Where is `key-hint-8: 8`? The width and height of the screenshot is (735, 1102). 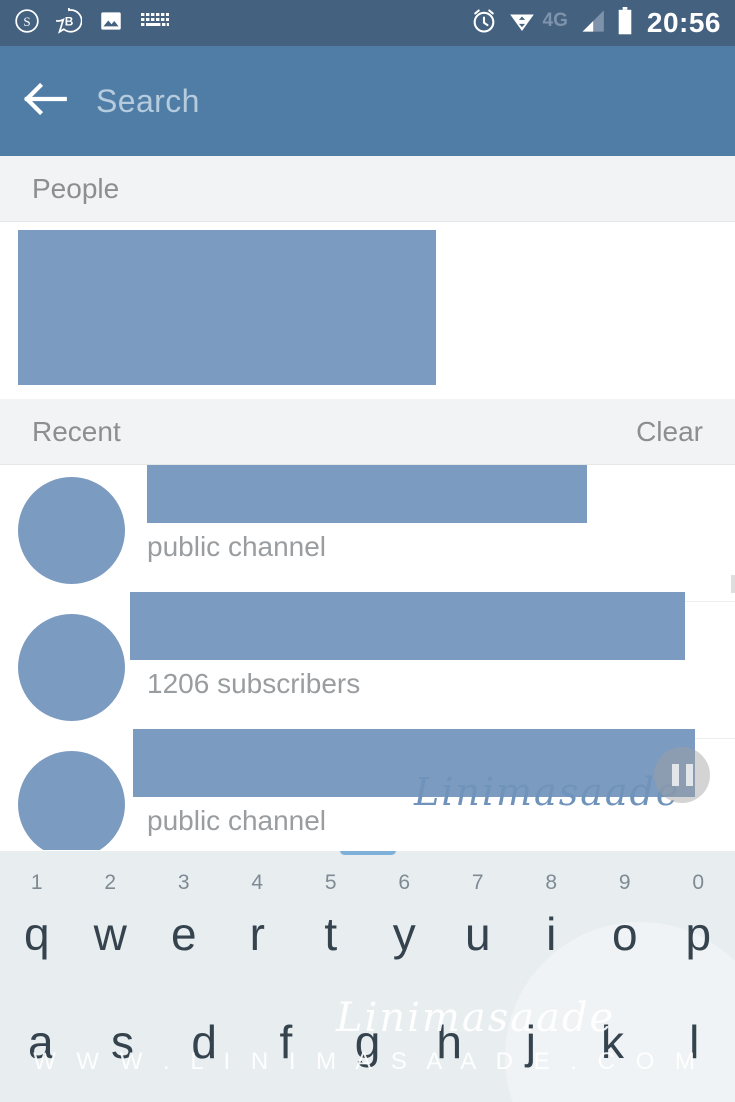 key-hint-8: 8 is located at coordinates (551, 882).